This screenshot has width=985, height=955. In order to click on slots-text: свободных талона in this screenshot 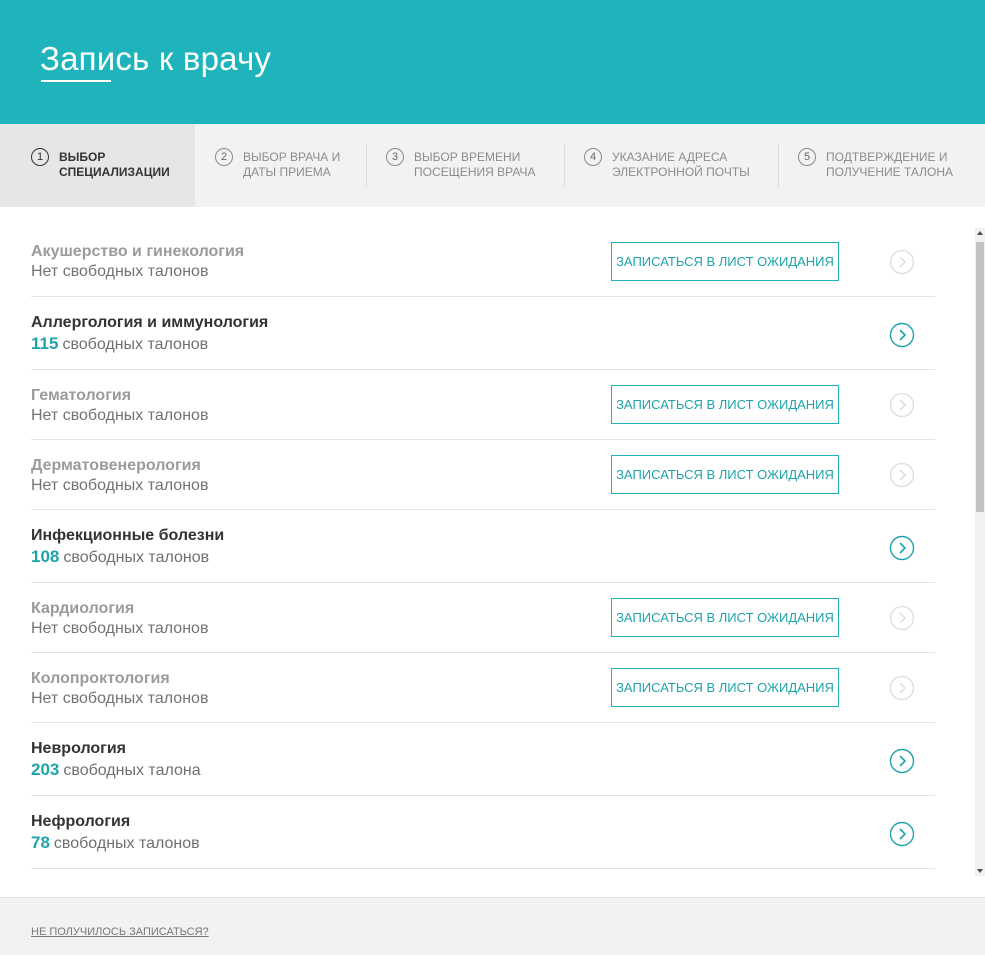, I will do `click(132, 770)`.